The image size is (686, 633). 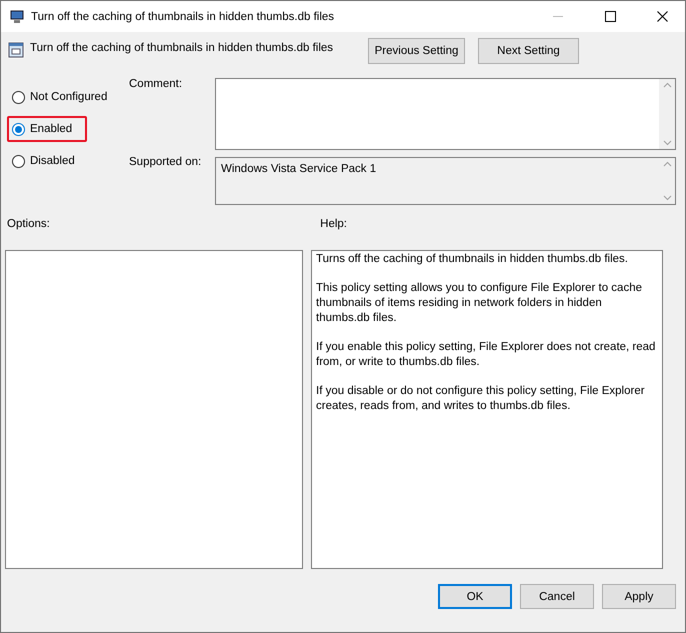 What do you see at coordinates (165, 162) in the screenshot?
I see `supported-on-label: Supported on:` at bounding box center [165, 162].